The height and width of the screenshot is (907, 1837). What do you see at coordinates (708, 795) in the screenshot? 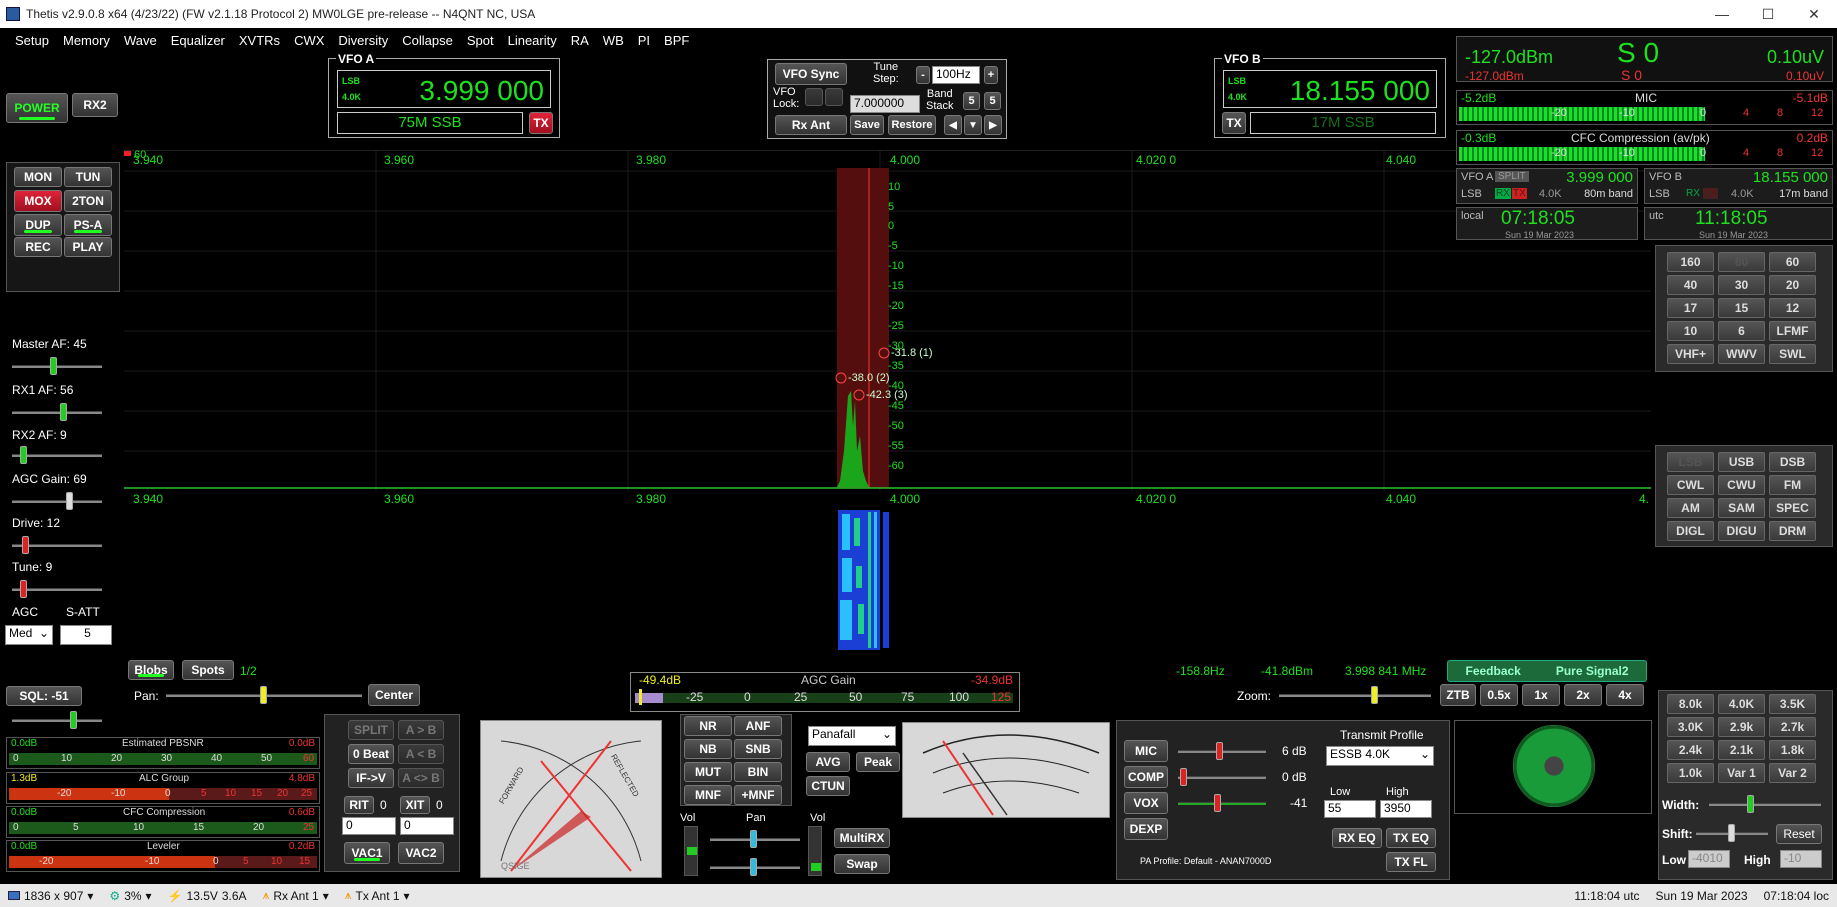
I see `mnf-button: MNF` at bounding box center [708, 795].